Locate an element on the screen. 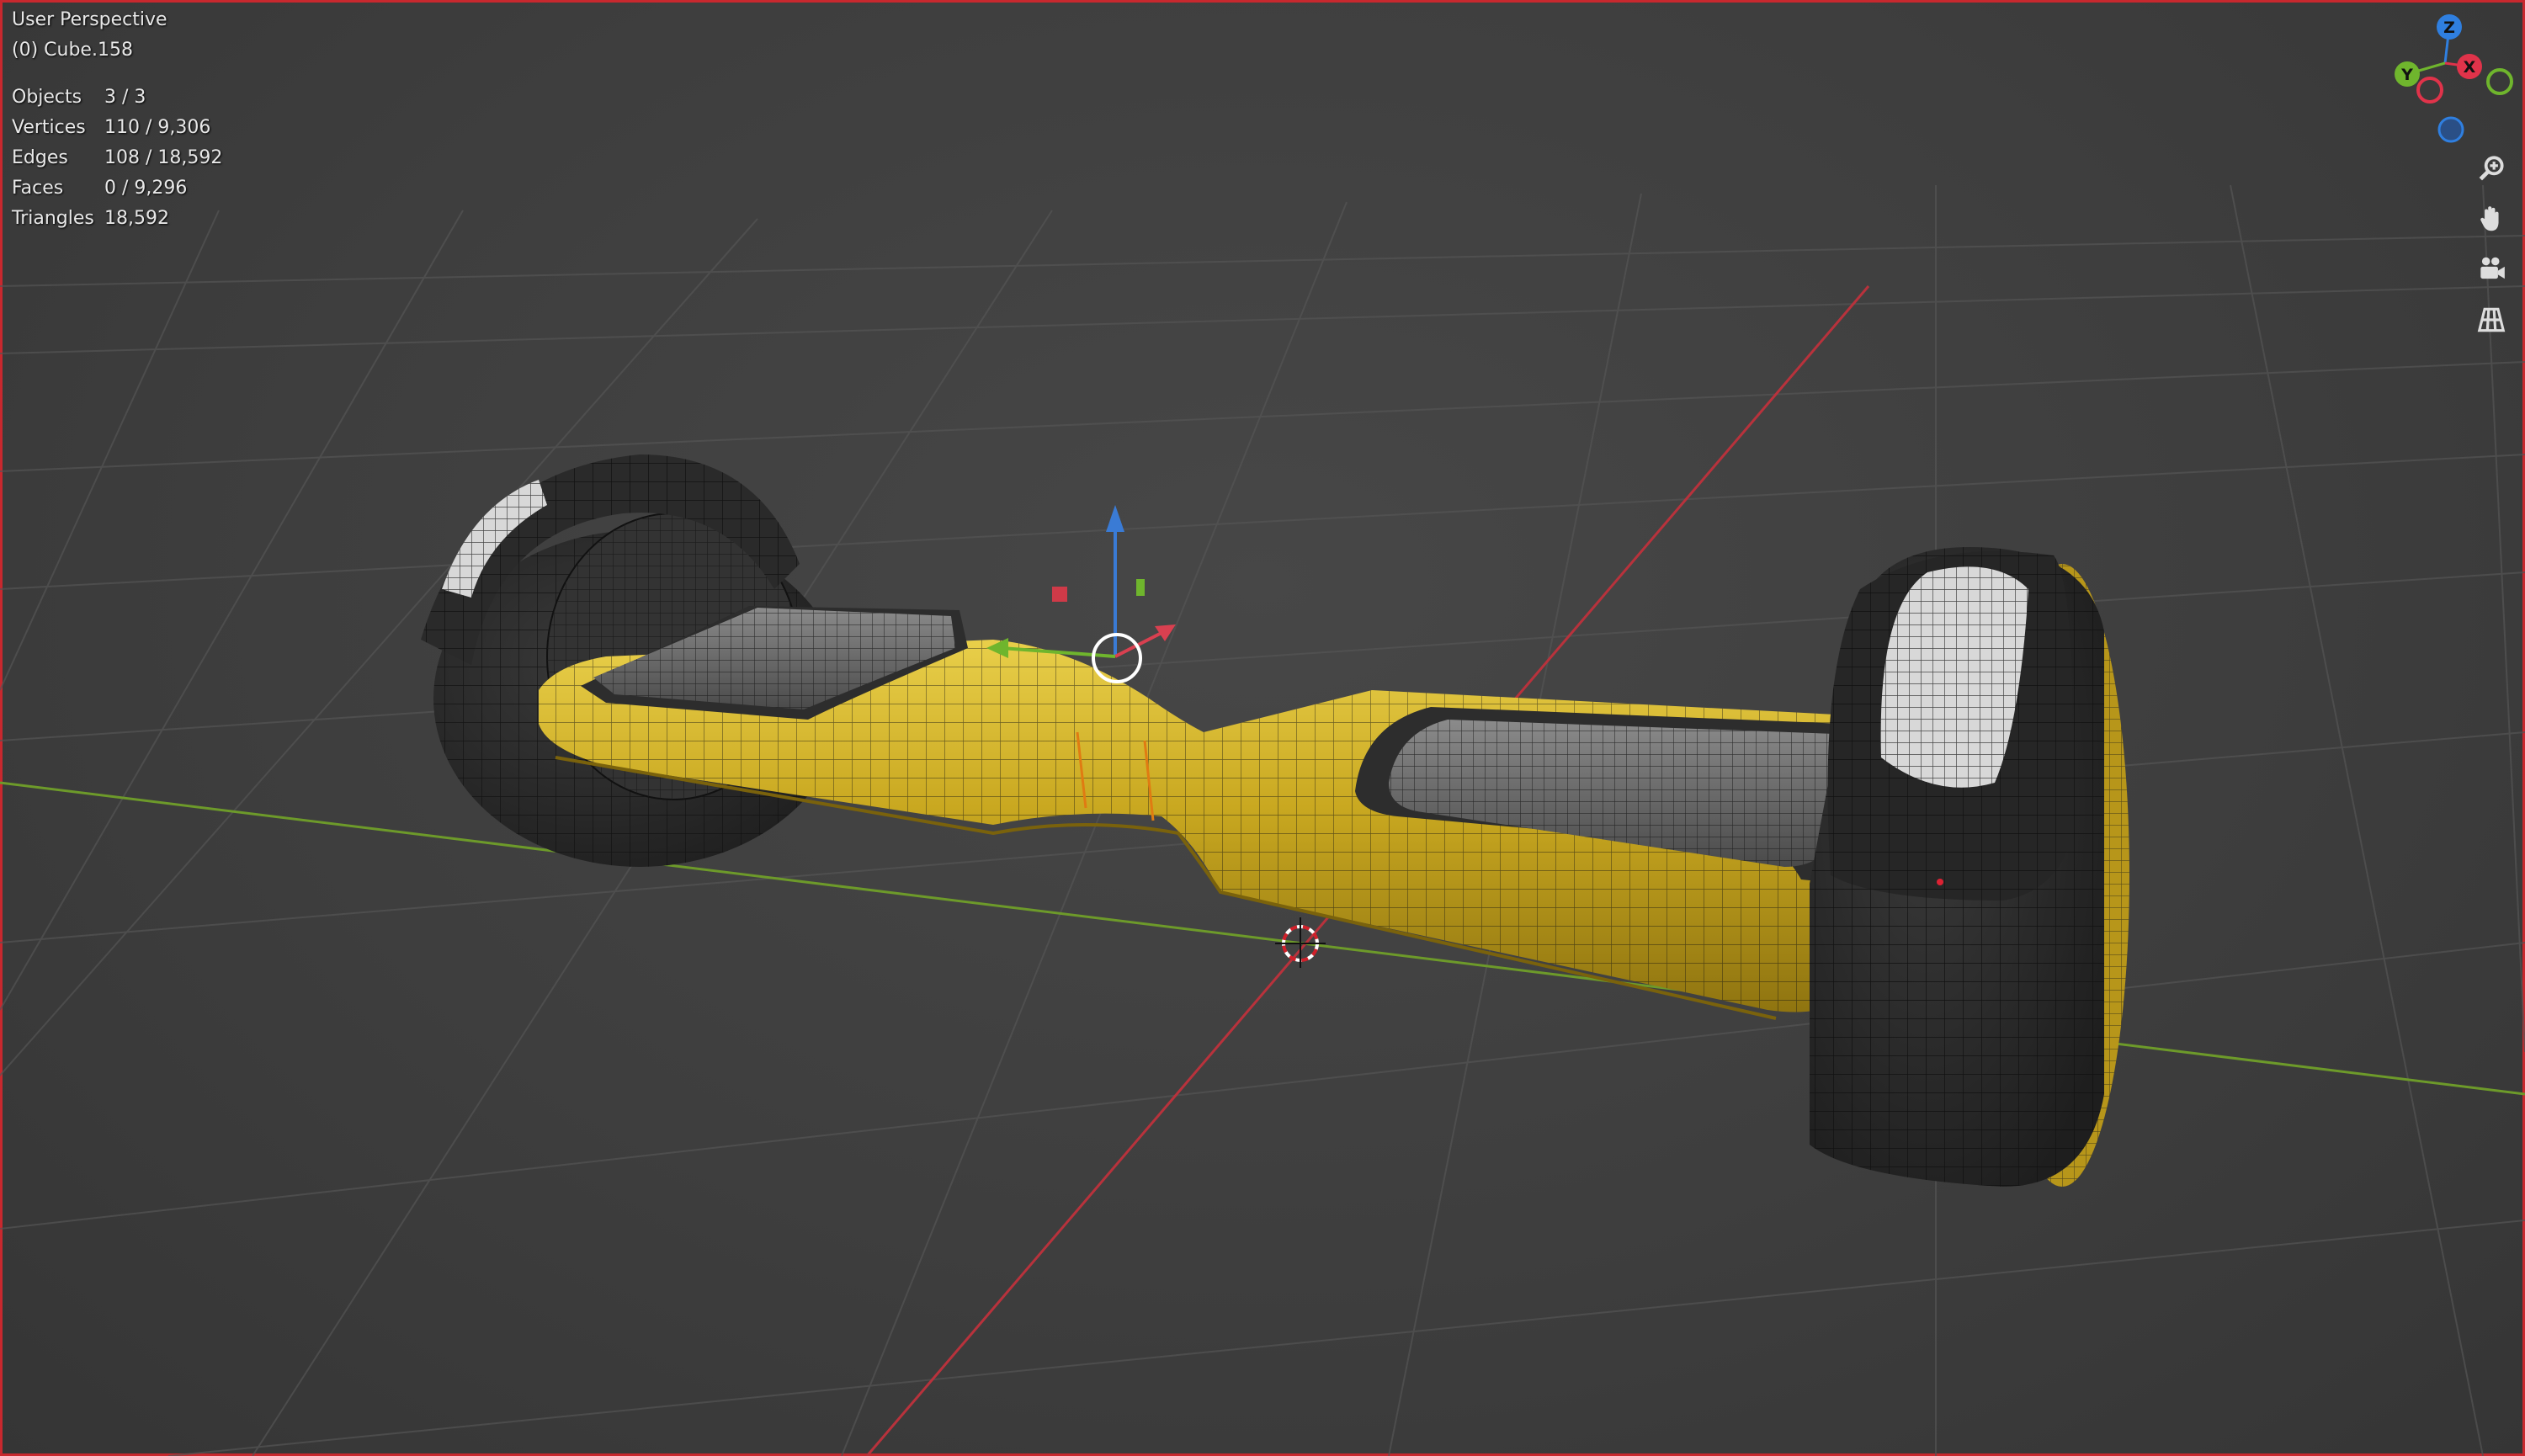 Image resolution: width=2525 pixels, height=1456 pixels. viewport-header-info: User Perspective (0) Cube.158 is located at coordinates (89, 35).